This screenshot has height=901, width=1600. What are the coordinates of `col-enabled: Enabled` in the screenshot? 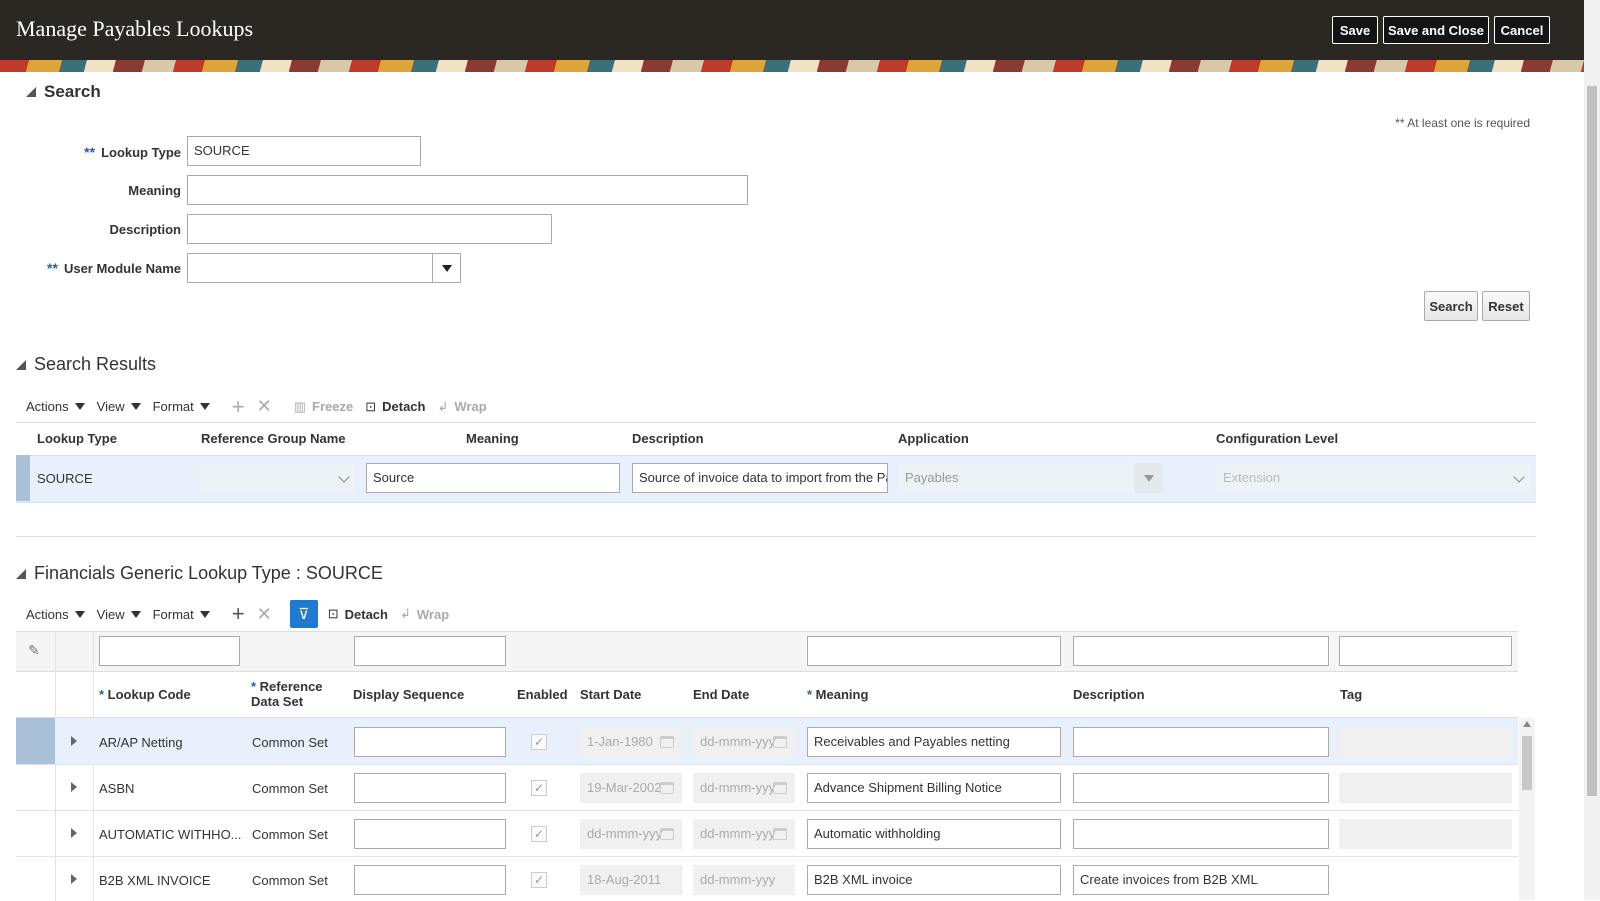 It's located at (542, 694).